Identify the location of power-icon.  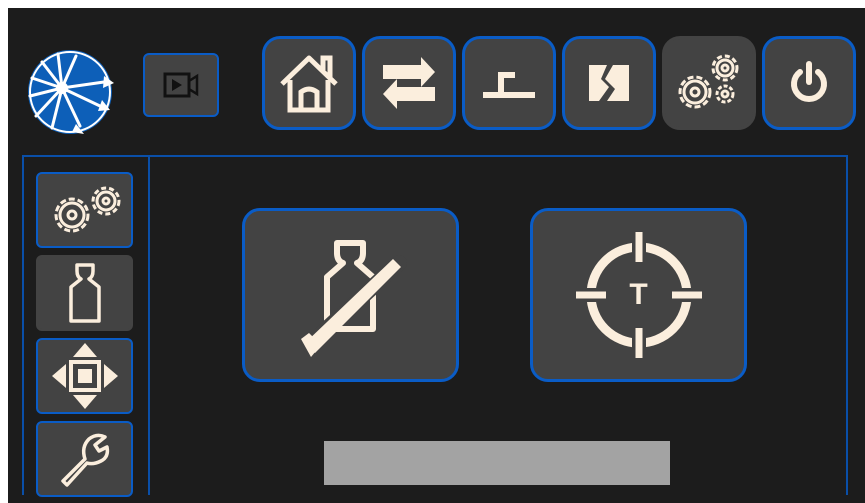
(809, 83).